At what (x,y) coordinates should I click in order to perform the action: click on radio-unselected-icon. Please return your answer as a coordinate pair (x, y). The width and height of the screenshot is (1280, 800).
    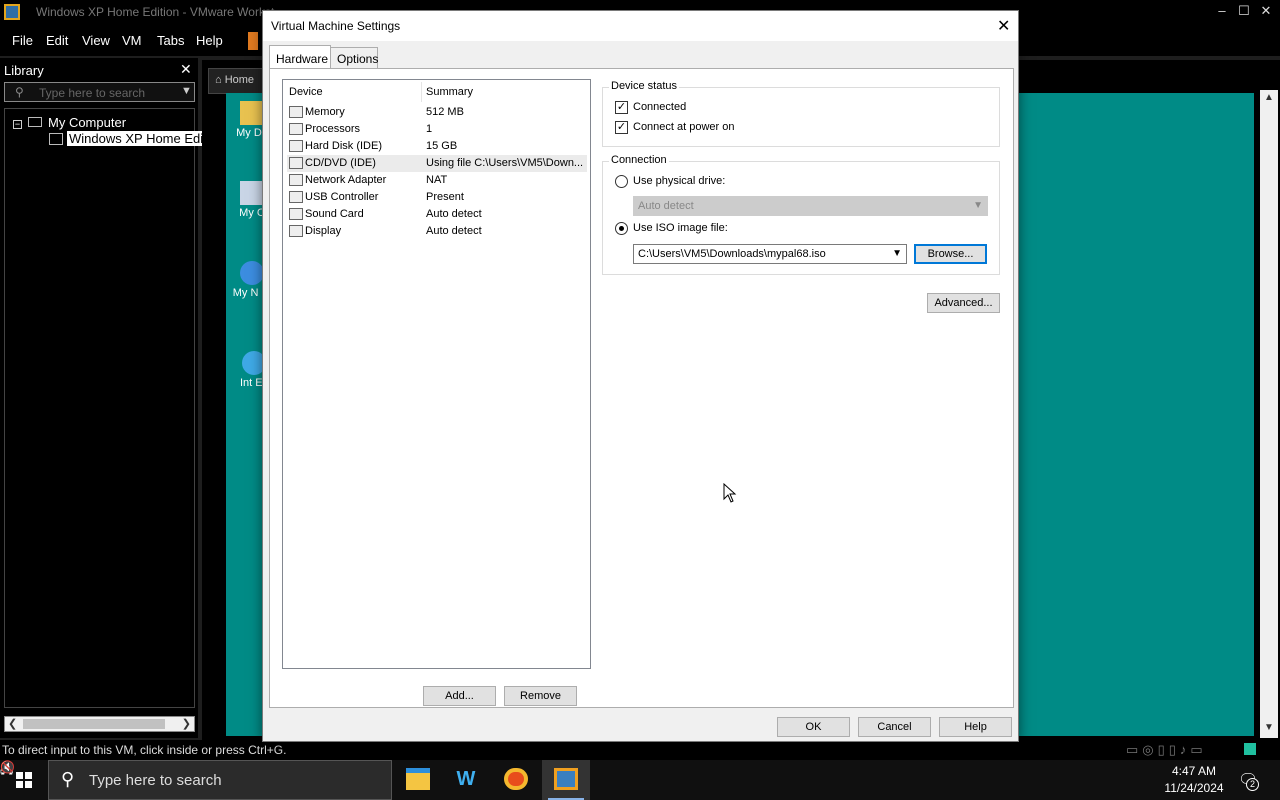
    Looking at the image, I should click on (621, 181).